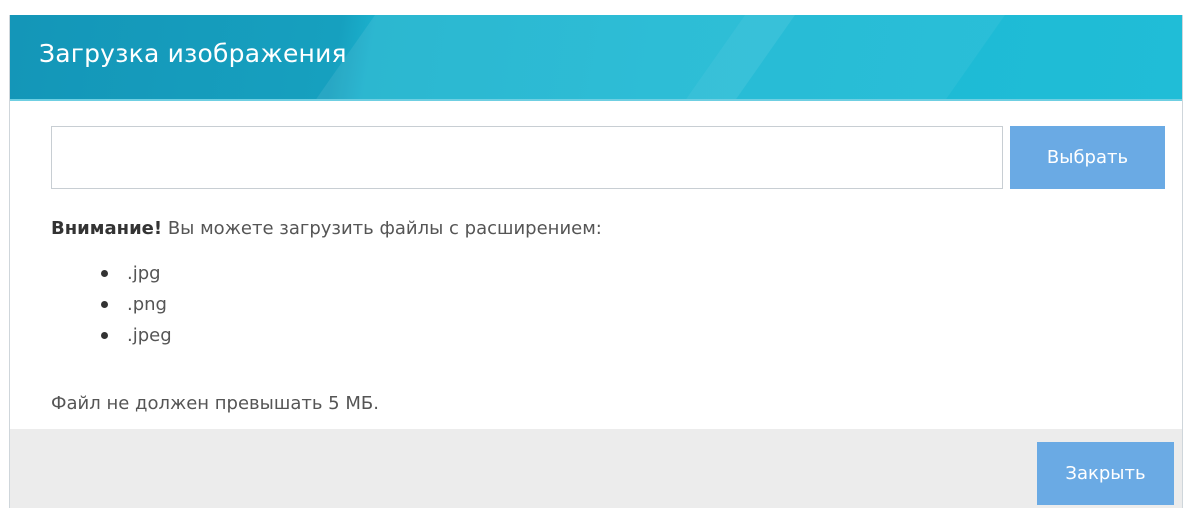 The width and height of the screenshot is (1192, 508). Describe the element at coordinates (1105, 473) in the screenshot. I see `close-button: Закрыть` at that location.